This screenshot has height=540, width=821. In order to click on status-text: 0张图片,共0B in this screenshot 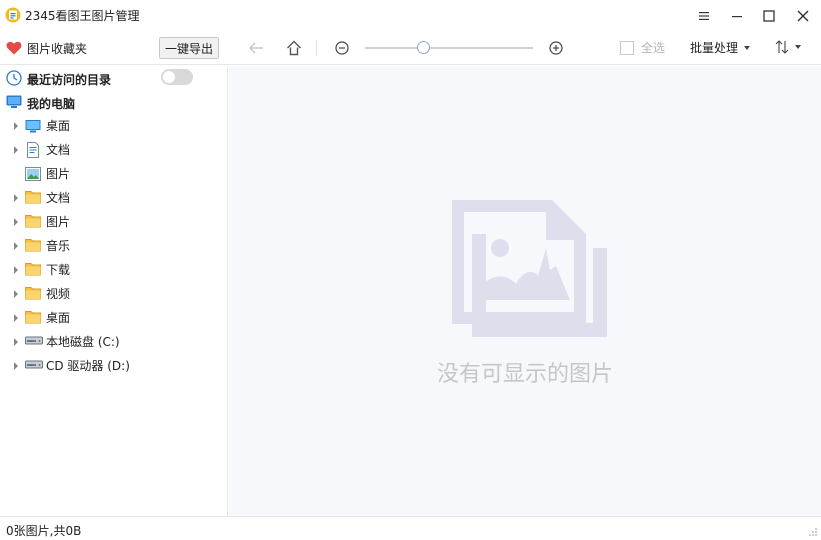, I will do `click(44, 531)`.